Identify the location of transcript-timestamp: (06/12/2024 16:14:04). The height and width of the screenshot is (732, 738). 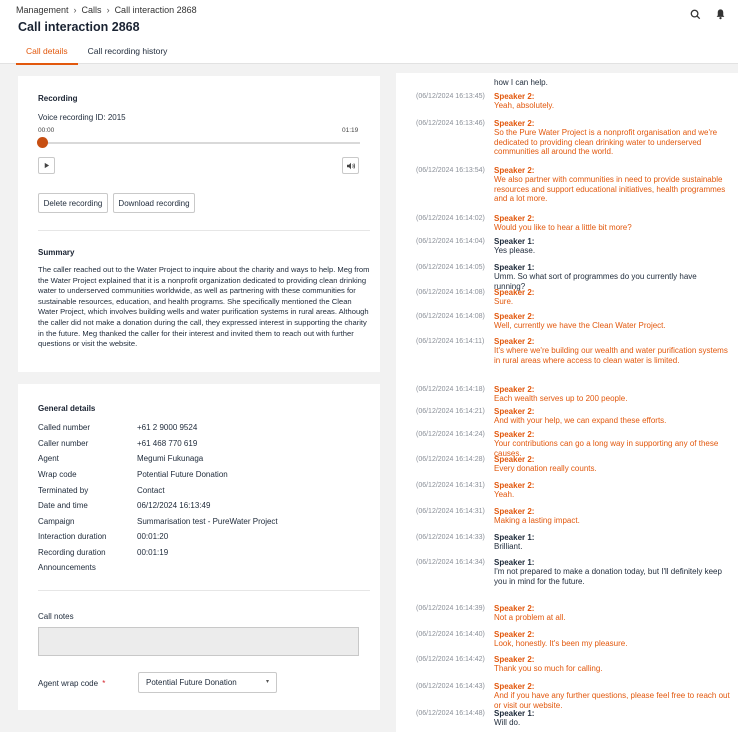
(450, 241).